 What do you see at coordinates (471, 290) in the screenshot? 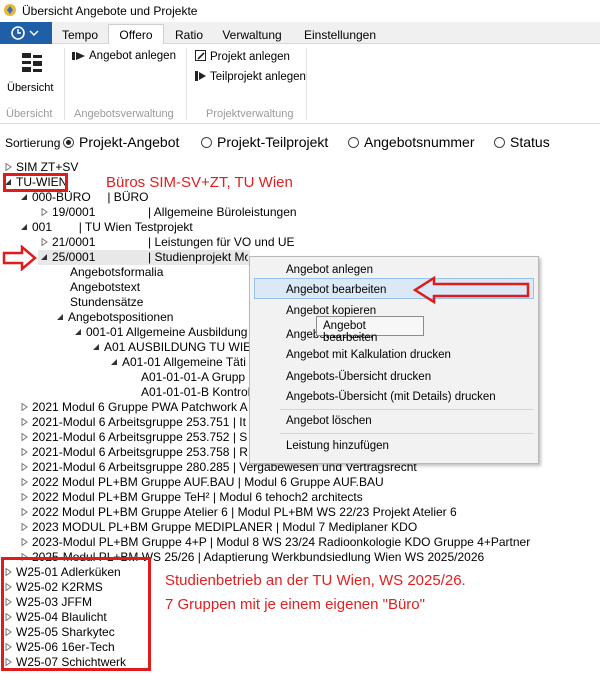
I see `red-arrow-left-icon` at bounding box center [471, 290].